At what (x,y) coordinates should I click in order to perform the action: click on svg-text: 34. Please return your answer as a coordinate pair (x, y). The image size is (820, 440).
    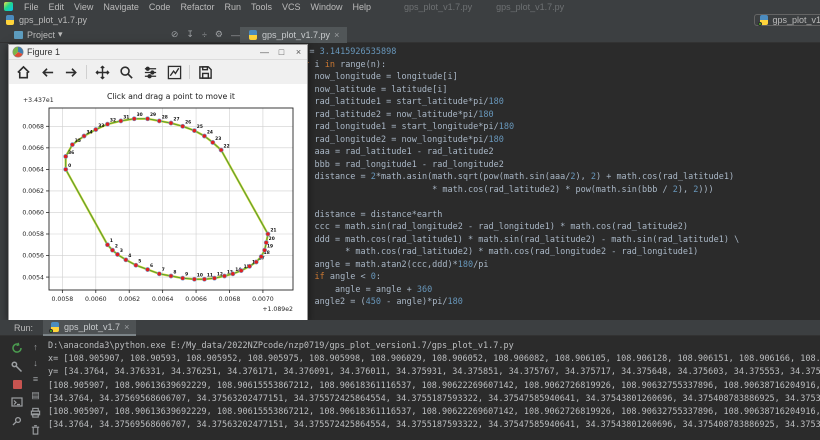
    Looking at the image, I should click on (89, 132).